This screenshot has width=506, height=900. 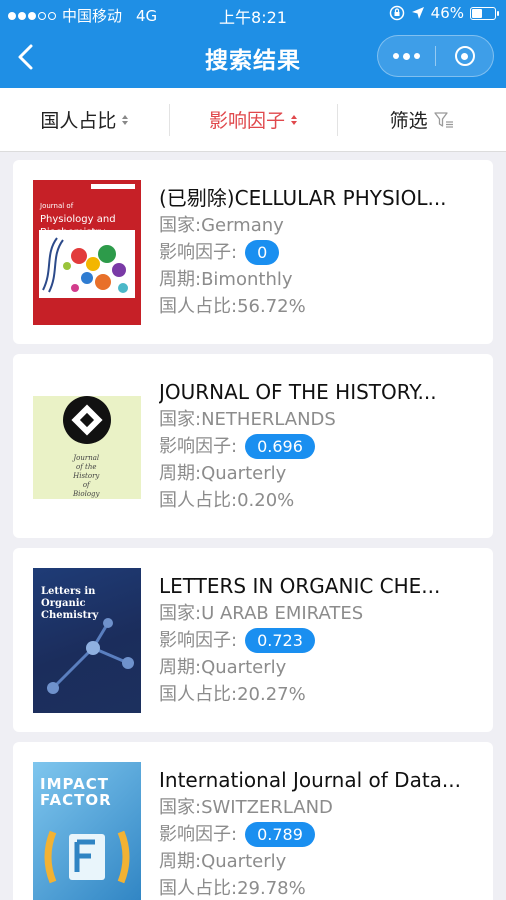 I want to click on impact-factor-badge: 0.789, so click(x=280, y=834).